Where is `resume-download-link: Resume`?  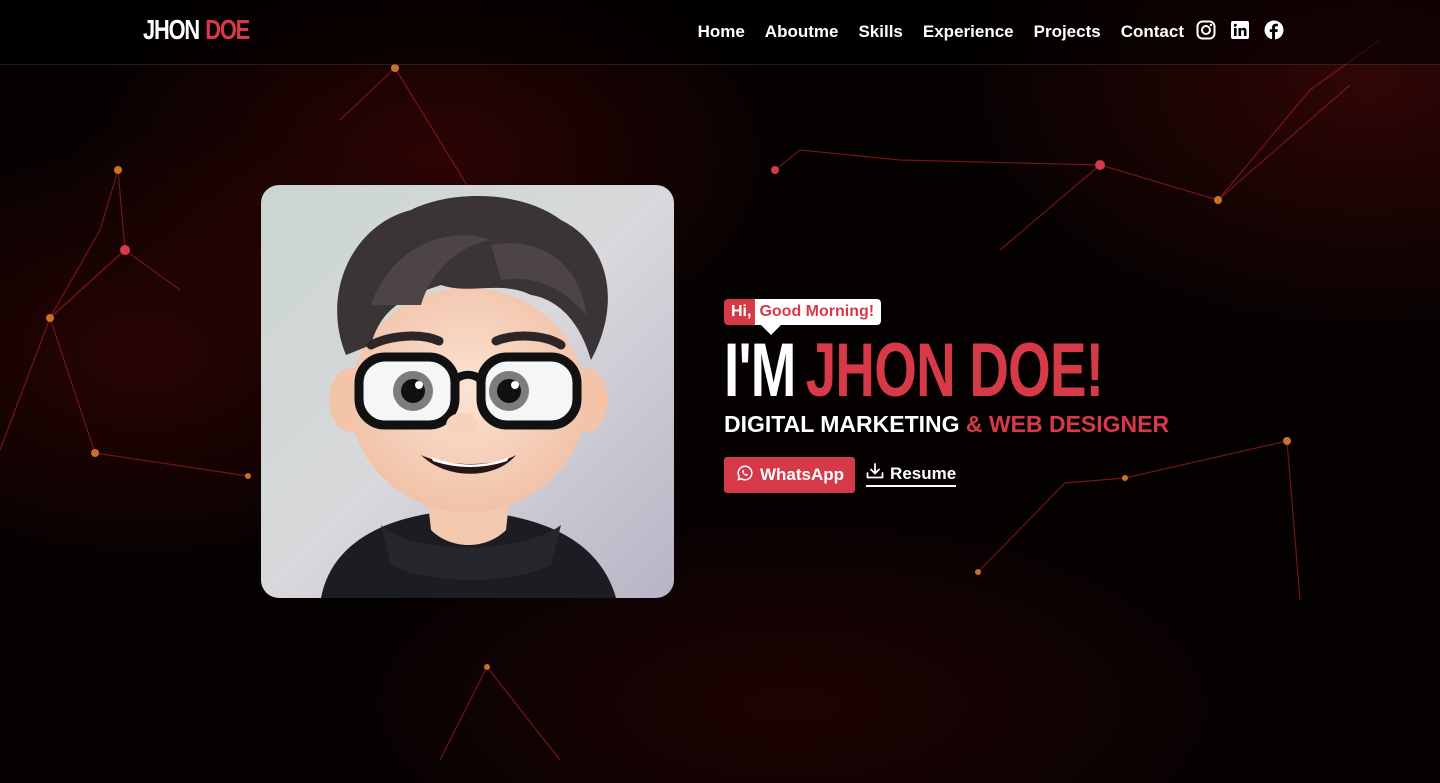
resume-download-link: Resume is located at coordinates (911, 475).